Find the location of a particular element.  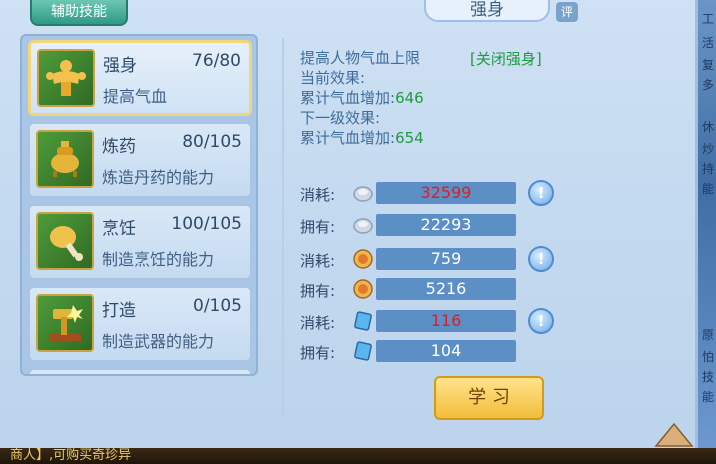

bottom-message-bar: 商人】,可购买奇珍异 is located at coordinates (358, 456).